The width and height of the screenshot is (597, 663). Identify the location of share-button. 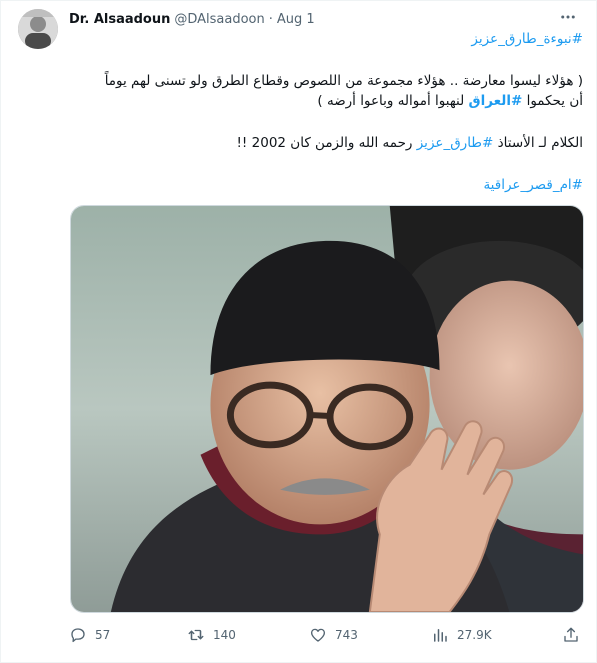
(571, 635).